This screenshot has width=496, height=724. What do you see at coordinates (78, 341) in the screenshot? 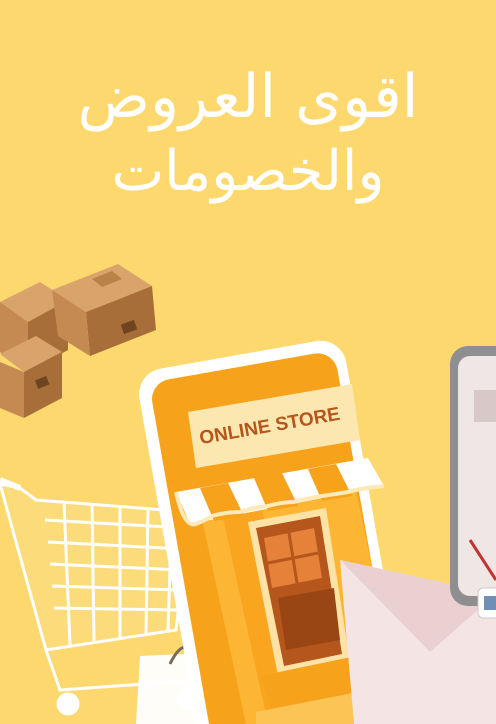
I see `cardboard-boxes-icon` at bounding box center [78, 341].